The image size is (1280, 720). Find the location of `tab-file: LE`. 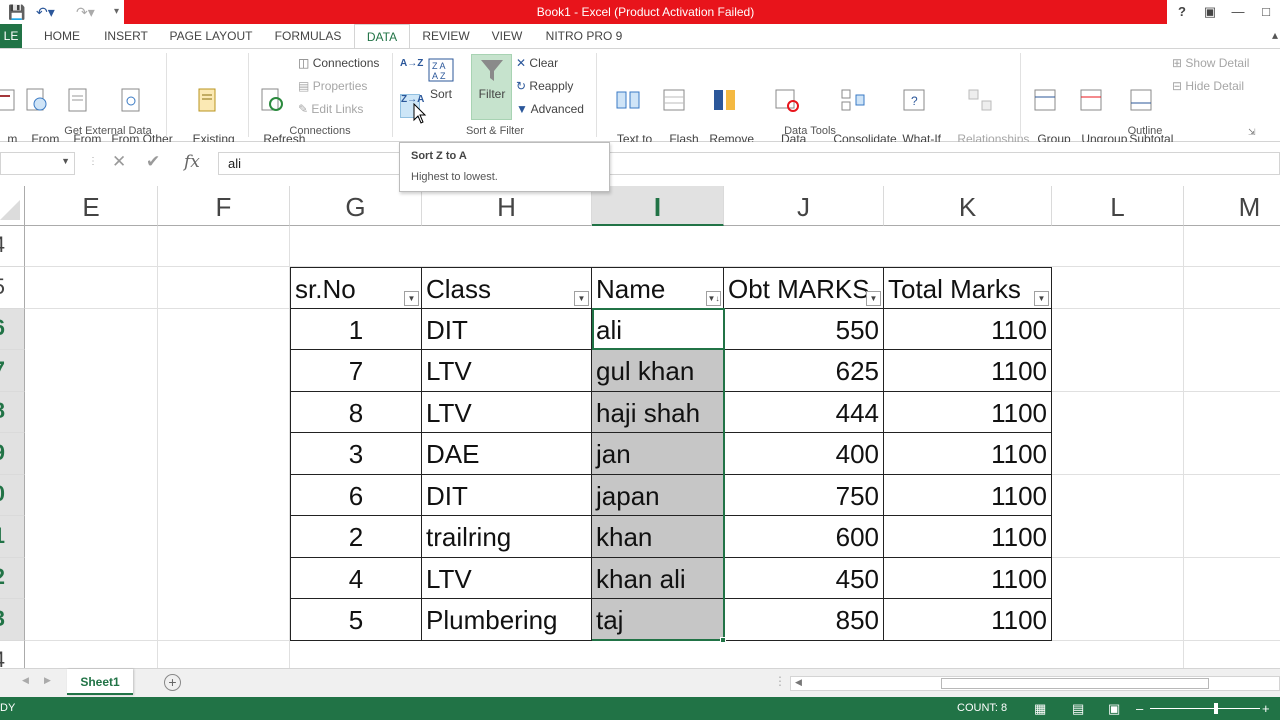

tab-file: LE is located at coordinates (11, 36).